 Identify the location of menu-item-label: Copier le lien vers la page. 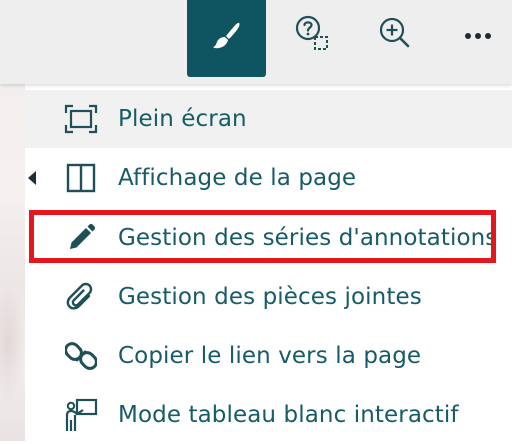
(270, 356).